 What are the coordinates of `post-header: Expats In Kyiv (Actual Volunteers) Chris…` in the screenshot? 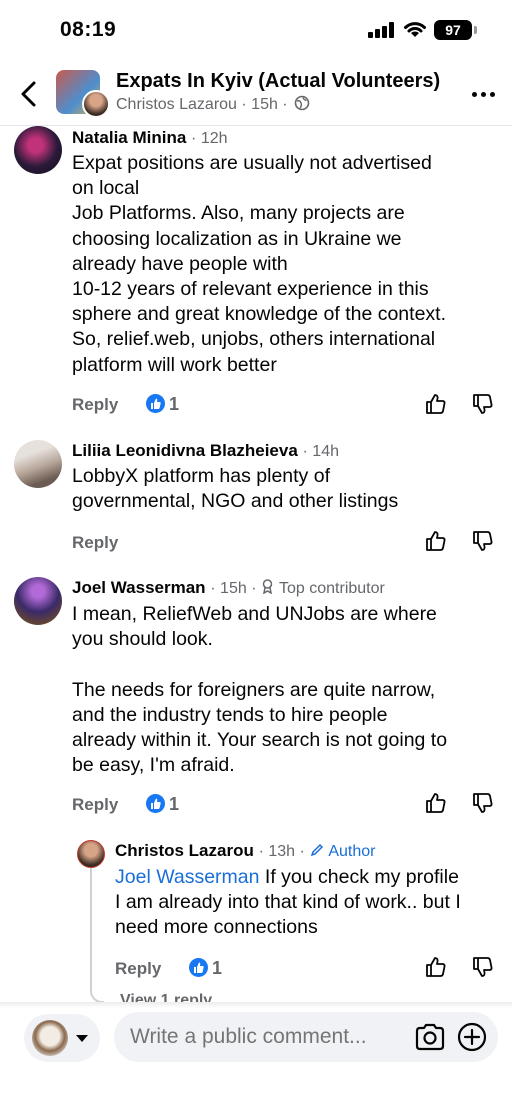 It's located at (256, 94).